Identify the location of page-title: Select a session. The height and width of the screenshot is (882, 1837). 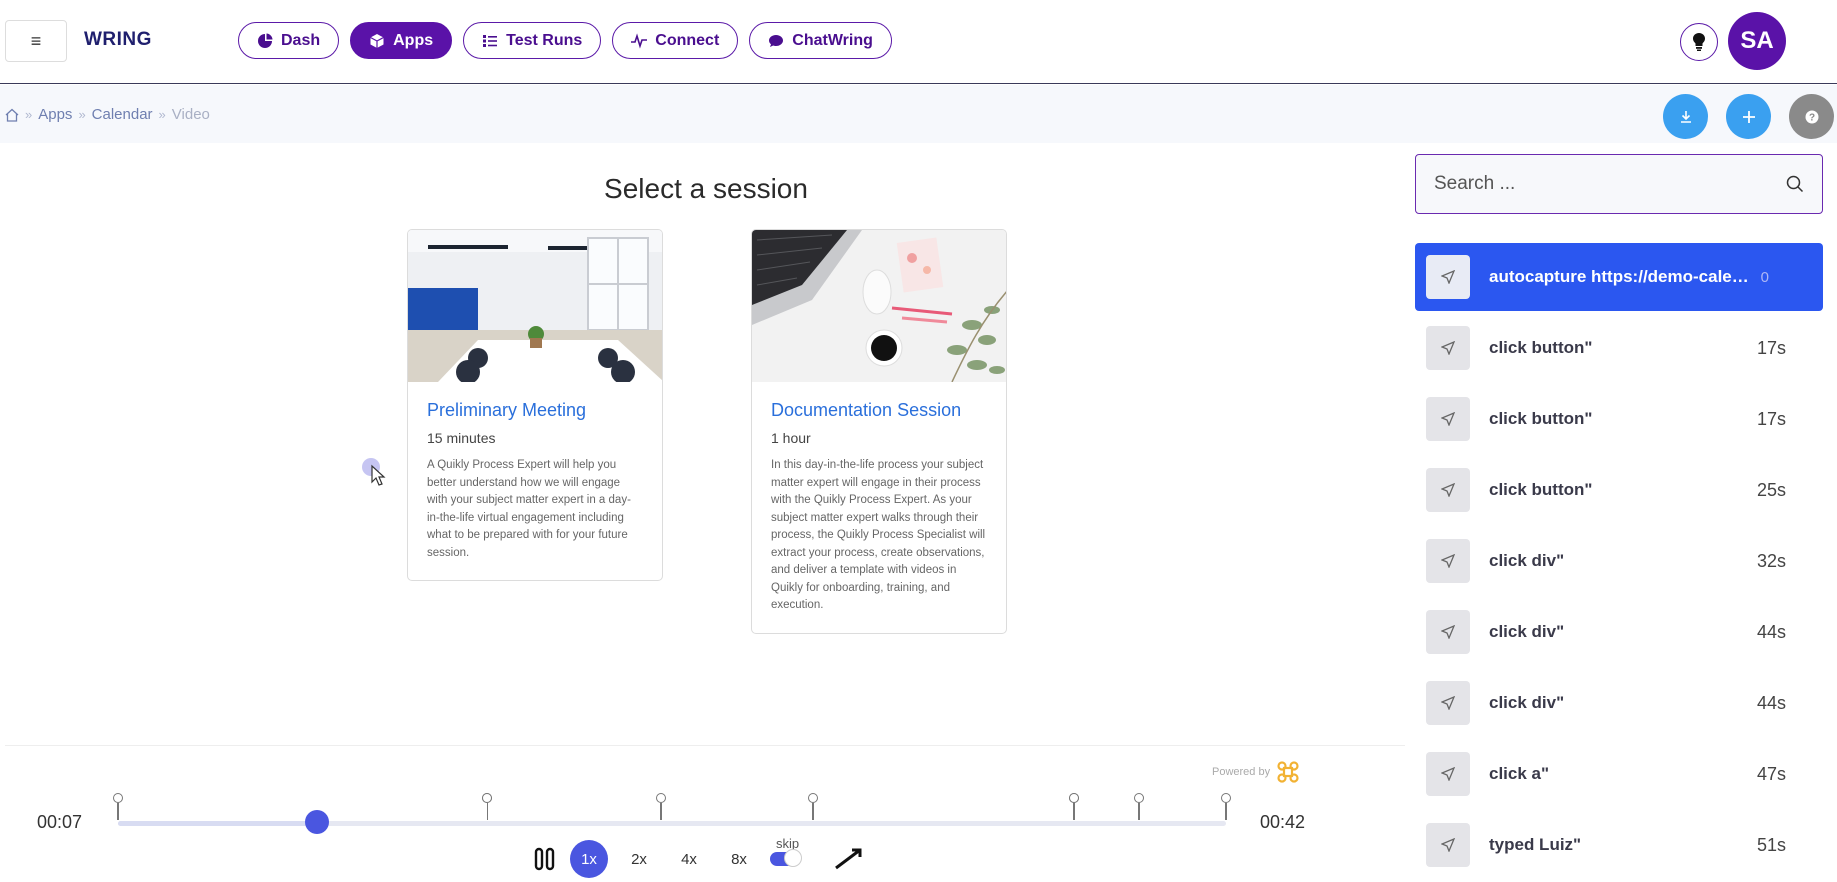
(706, 188).